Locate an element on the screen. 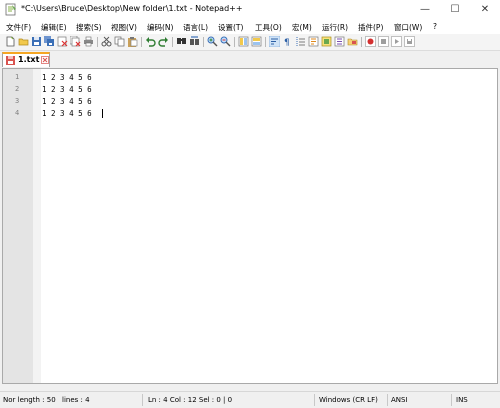 This screenshot has width=500, height=408. menu-search: 搜索(S) is located at coordinates (89, 27).